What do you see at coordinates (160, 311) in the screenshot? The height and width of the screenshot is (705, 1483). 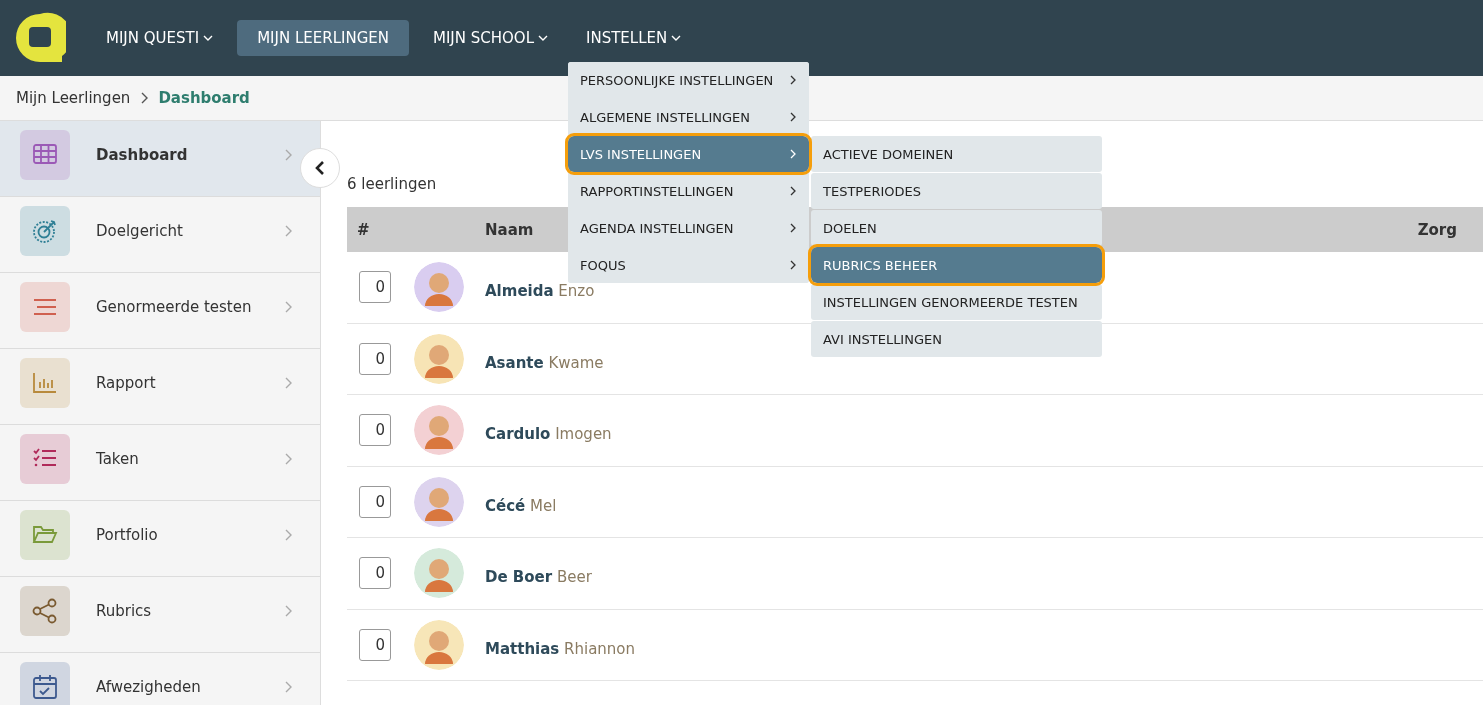 I see `sidebar-item: Genormeerde testen` at bounding box center [160, 311].